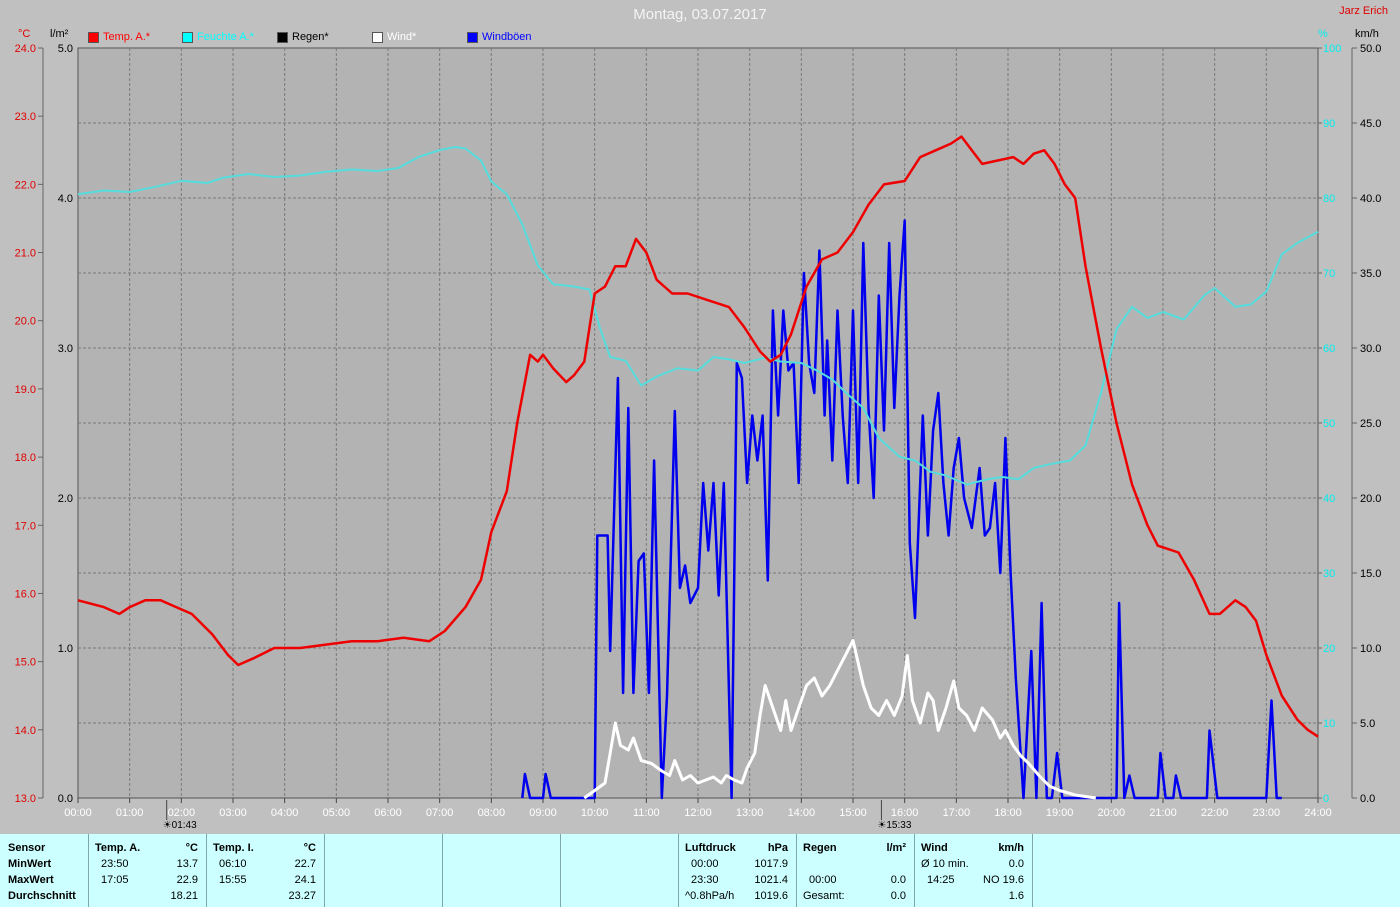 The height and width of the screenshot is (907, 1400). Describe the element at coordinates (65, 499) in the screenshot. I see `rain-tick-label: 2.0` at that location.